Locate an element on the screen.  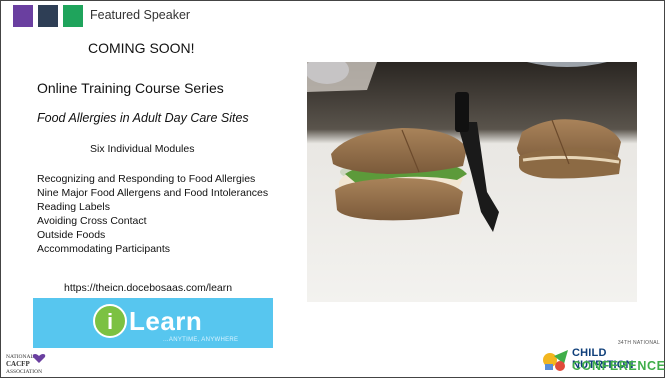
child-nutrition-conference-logo: 34TH NATIONAL CHILD NUTRITION CONFERENCE is located at coordinates (602, 357).